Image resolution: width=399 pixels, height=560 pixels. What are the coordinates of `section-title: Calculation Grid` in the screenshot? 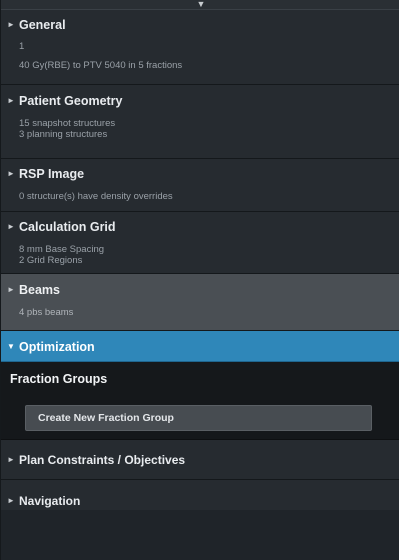 It's located at (67, 227).